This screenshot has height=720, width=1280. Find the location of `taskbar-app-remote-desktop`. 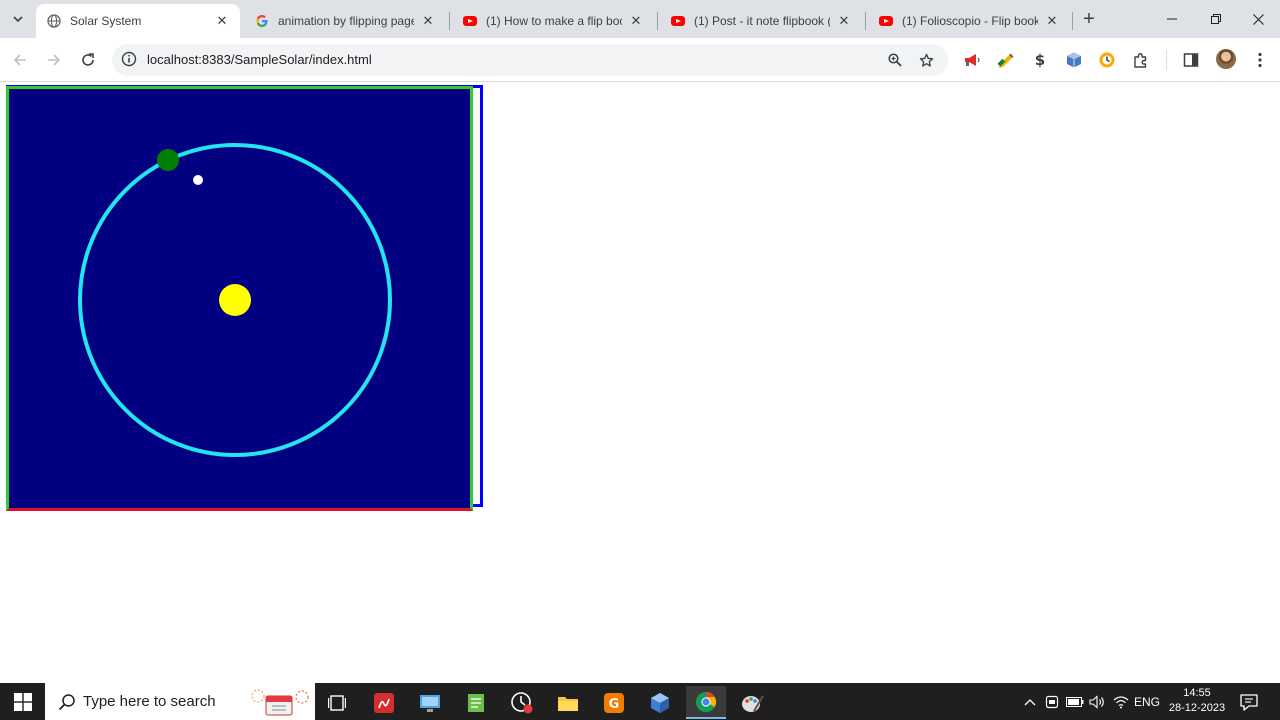

taskbar-app-remote-desktop is located at coordinates (430, 702).